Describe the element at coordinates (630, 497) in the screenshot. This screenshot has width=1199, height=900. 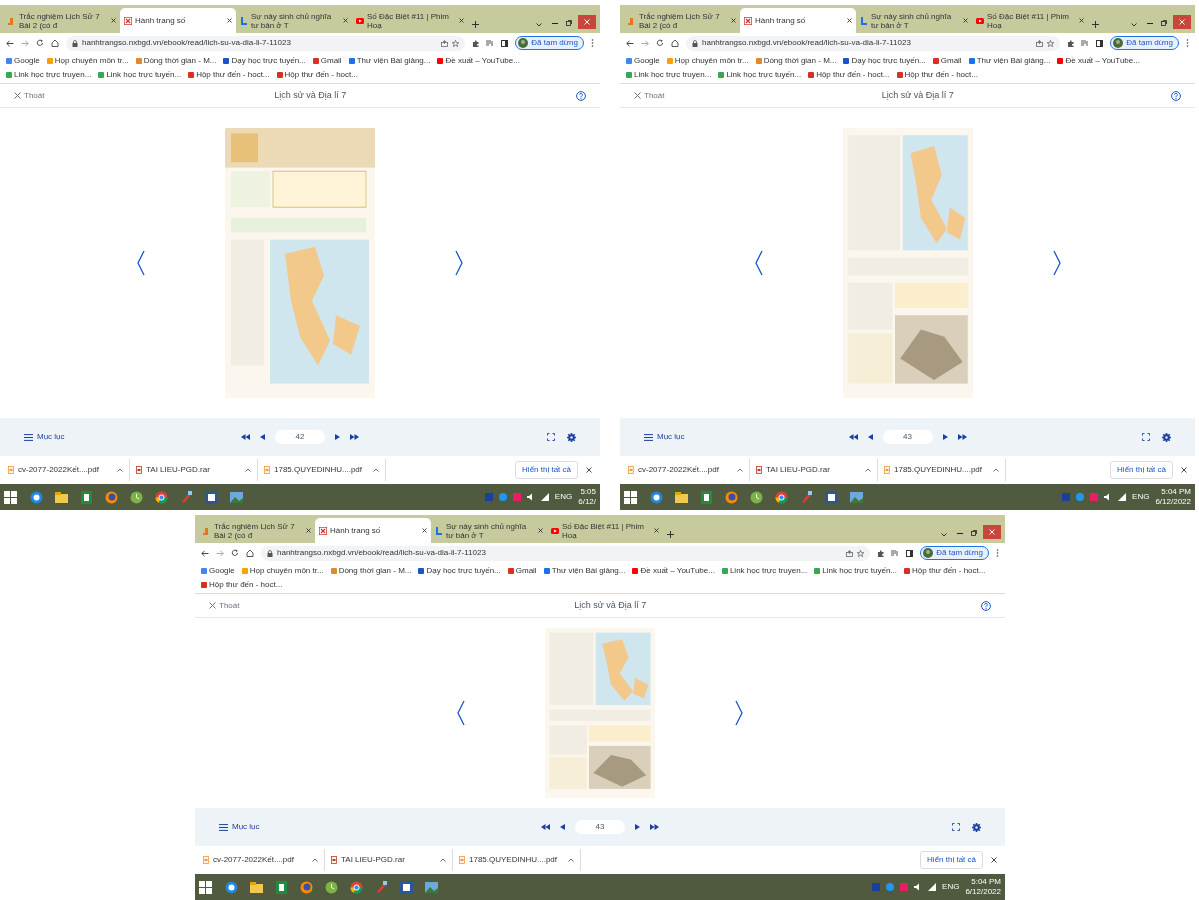
I see `windows-icon` at that location.